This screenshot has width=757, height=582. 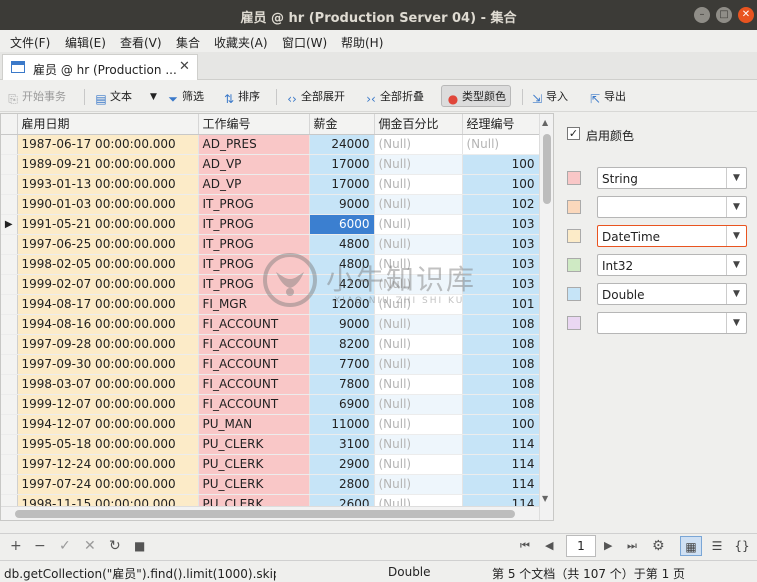 What do you see at coordinates (658, 546) in the screenshot?
I see `settings-gear-icon: ⚙` at bounding box center [658, 546].